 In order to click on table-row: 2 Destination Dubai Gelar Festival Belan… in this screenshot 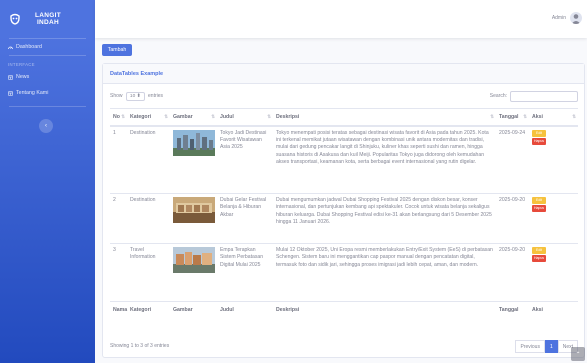, I will do `click(344, 218)`.